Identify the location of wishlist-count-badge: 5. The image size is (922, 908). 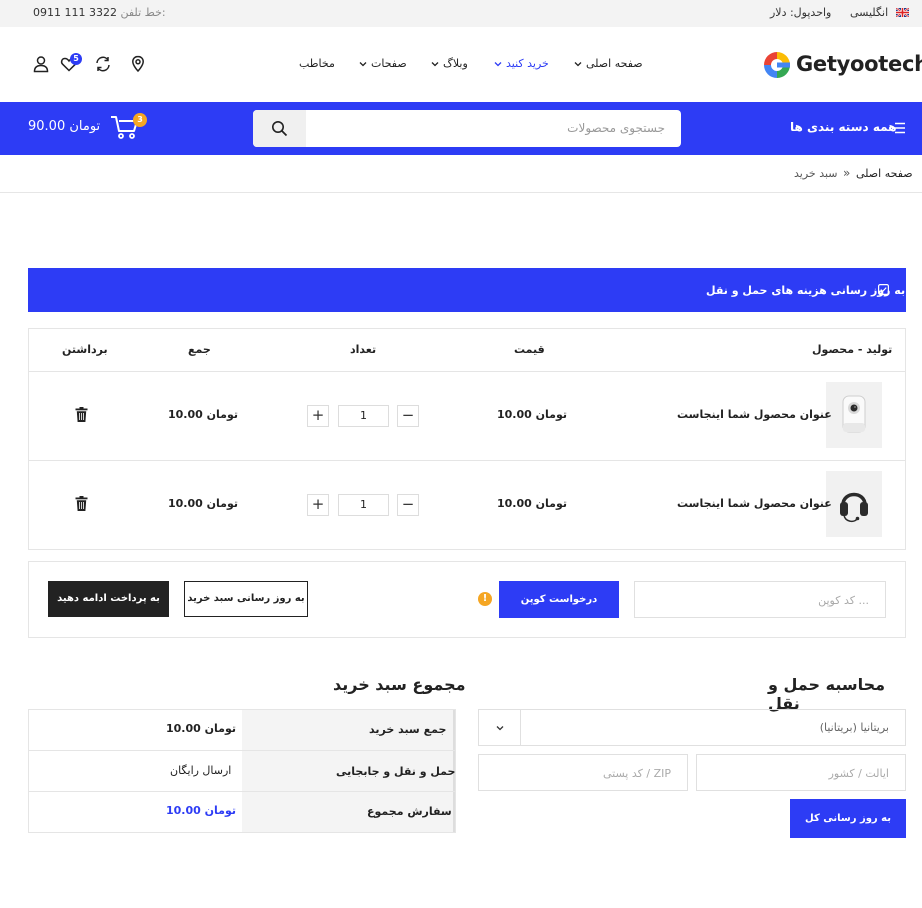
(76, 59).